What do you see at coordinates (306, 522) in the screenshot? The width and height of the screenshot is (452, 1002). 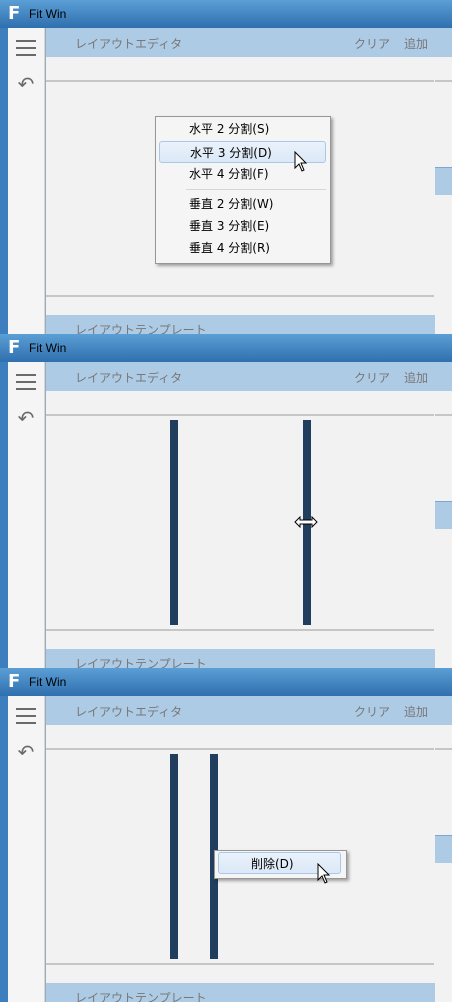 I see `horizontal-resize-cursor-icon` at bounding box center [306, 522].